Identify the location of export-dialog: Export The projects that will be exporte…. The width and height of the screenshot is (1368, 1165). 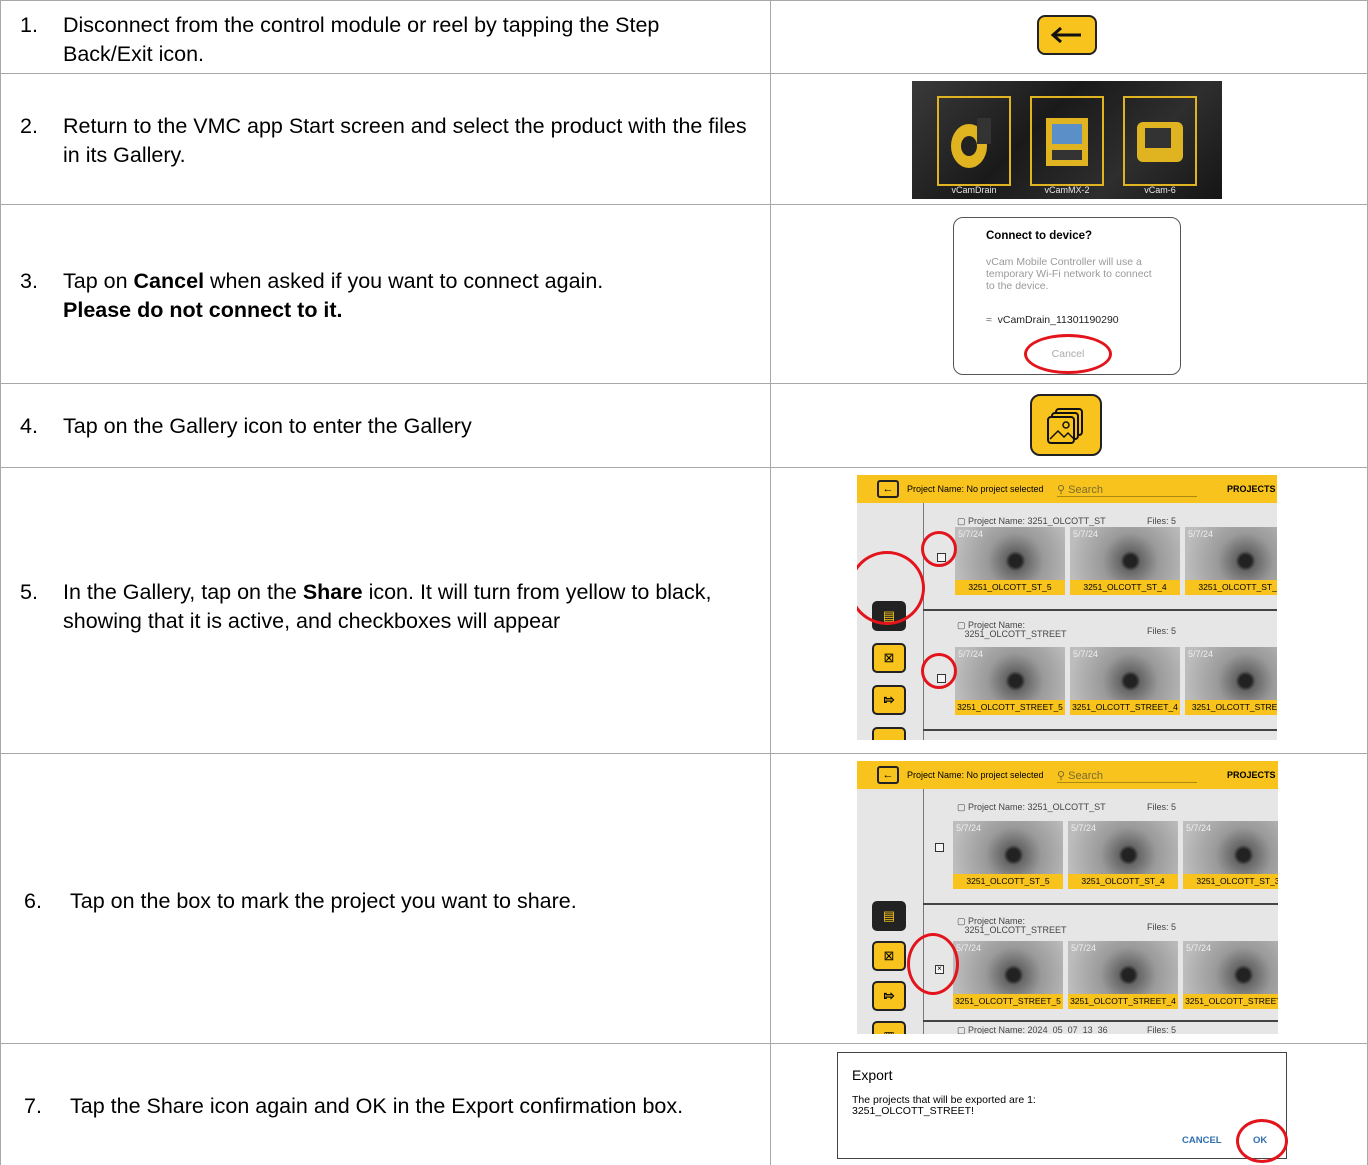
(1062, 1107).